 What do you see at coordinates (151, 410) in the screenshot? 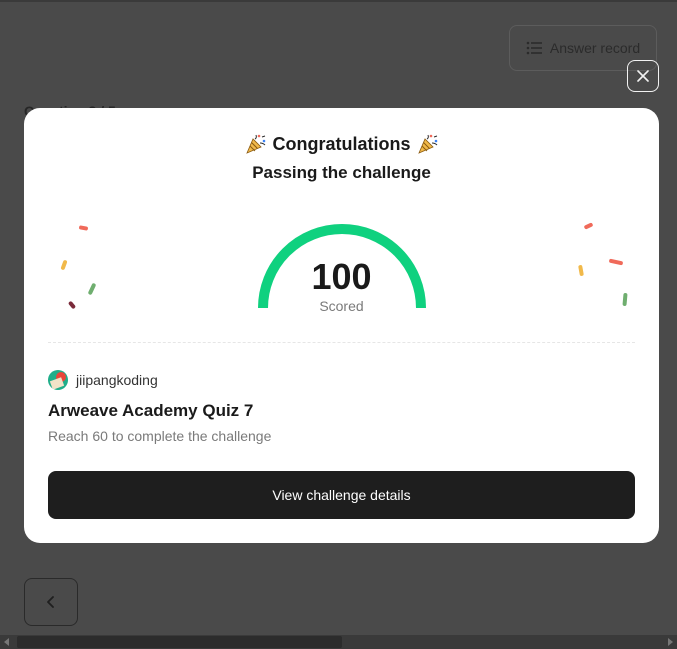
I see `quiz-title: Arweave Academy Quiz 7` at bounding box center [151, 410].